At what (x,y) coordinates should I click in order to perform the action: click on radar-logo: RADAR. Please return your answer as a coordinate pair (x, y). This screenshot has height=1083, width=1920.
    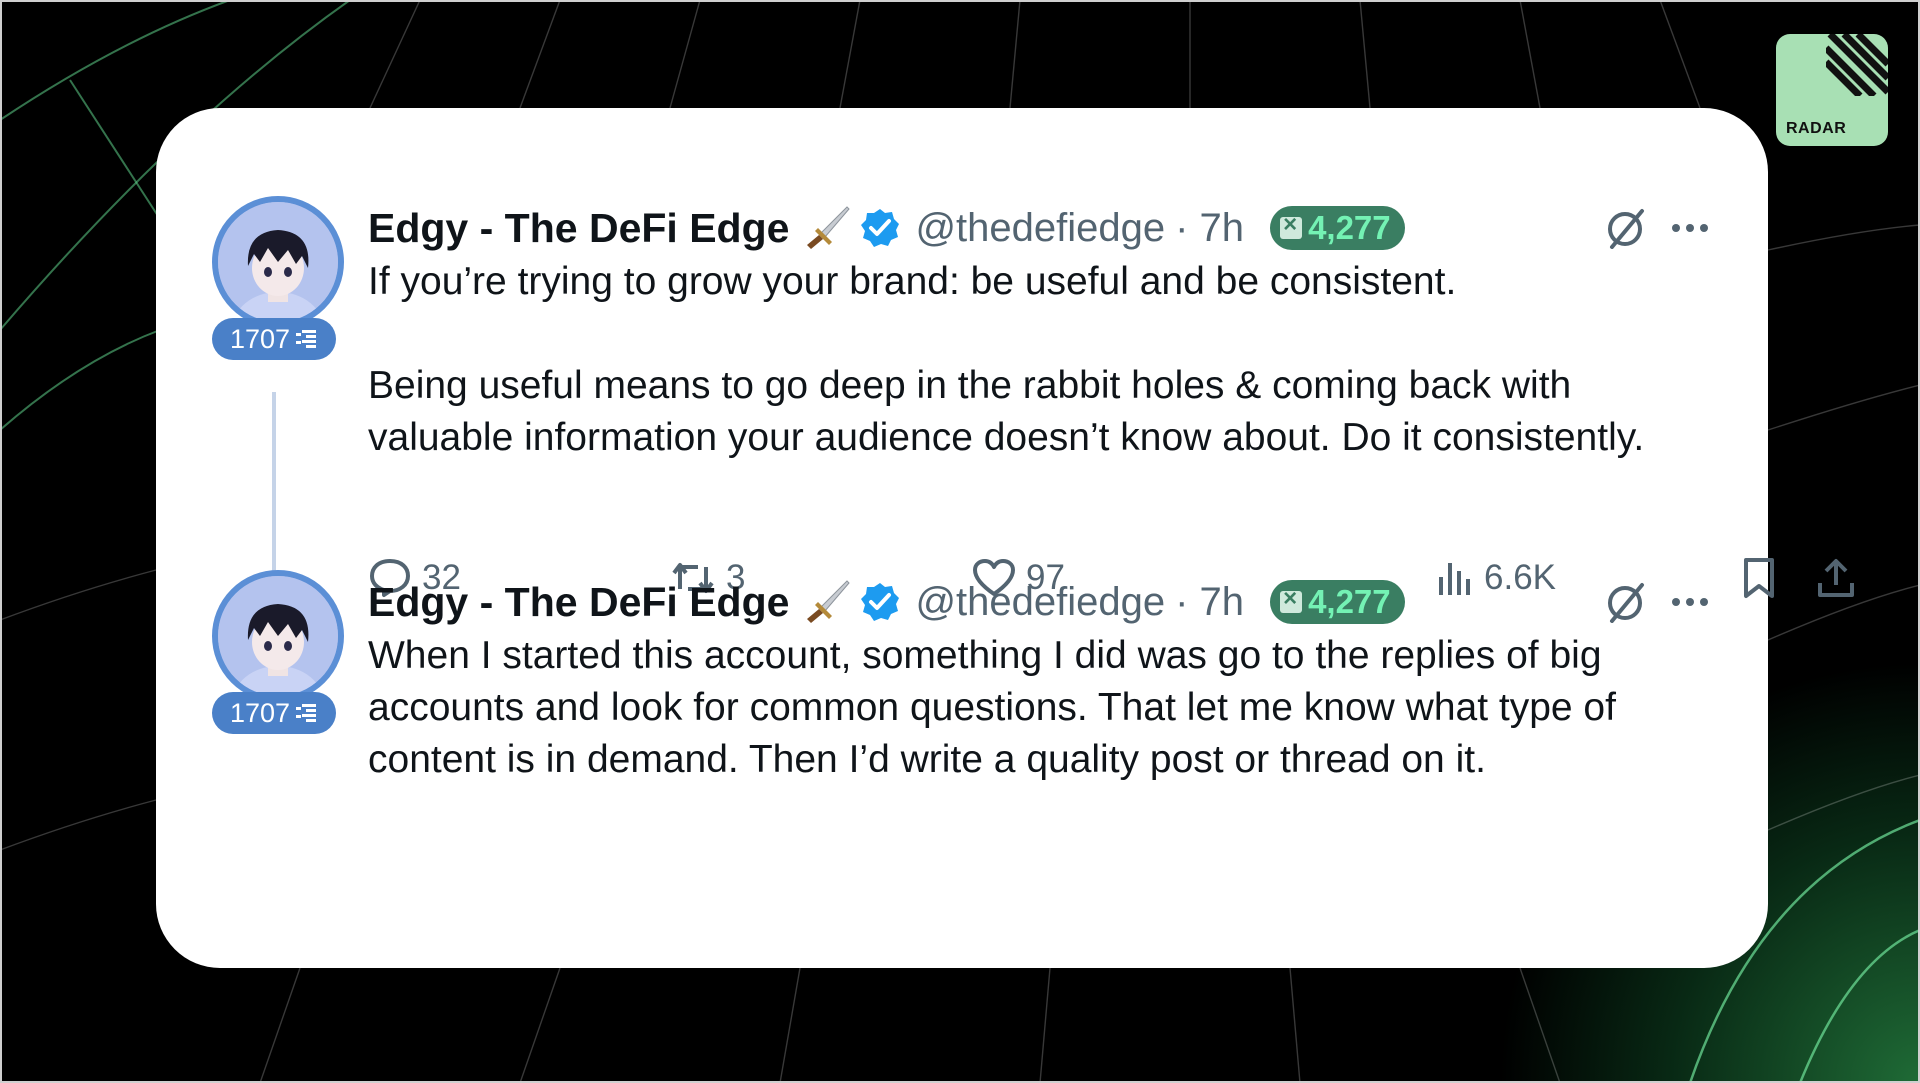
    Looking at the image, I should click on (1832, 90).